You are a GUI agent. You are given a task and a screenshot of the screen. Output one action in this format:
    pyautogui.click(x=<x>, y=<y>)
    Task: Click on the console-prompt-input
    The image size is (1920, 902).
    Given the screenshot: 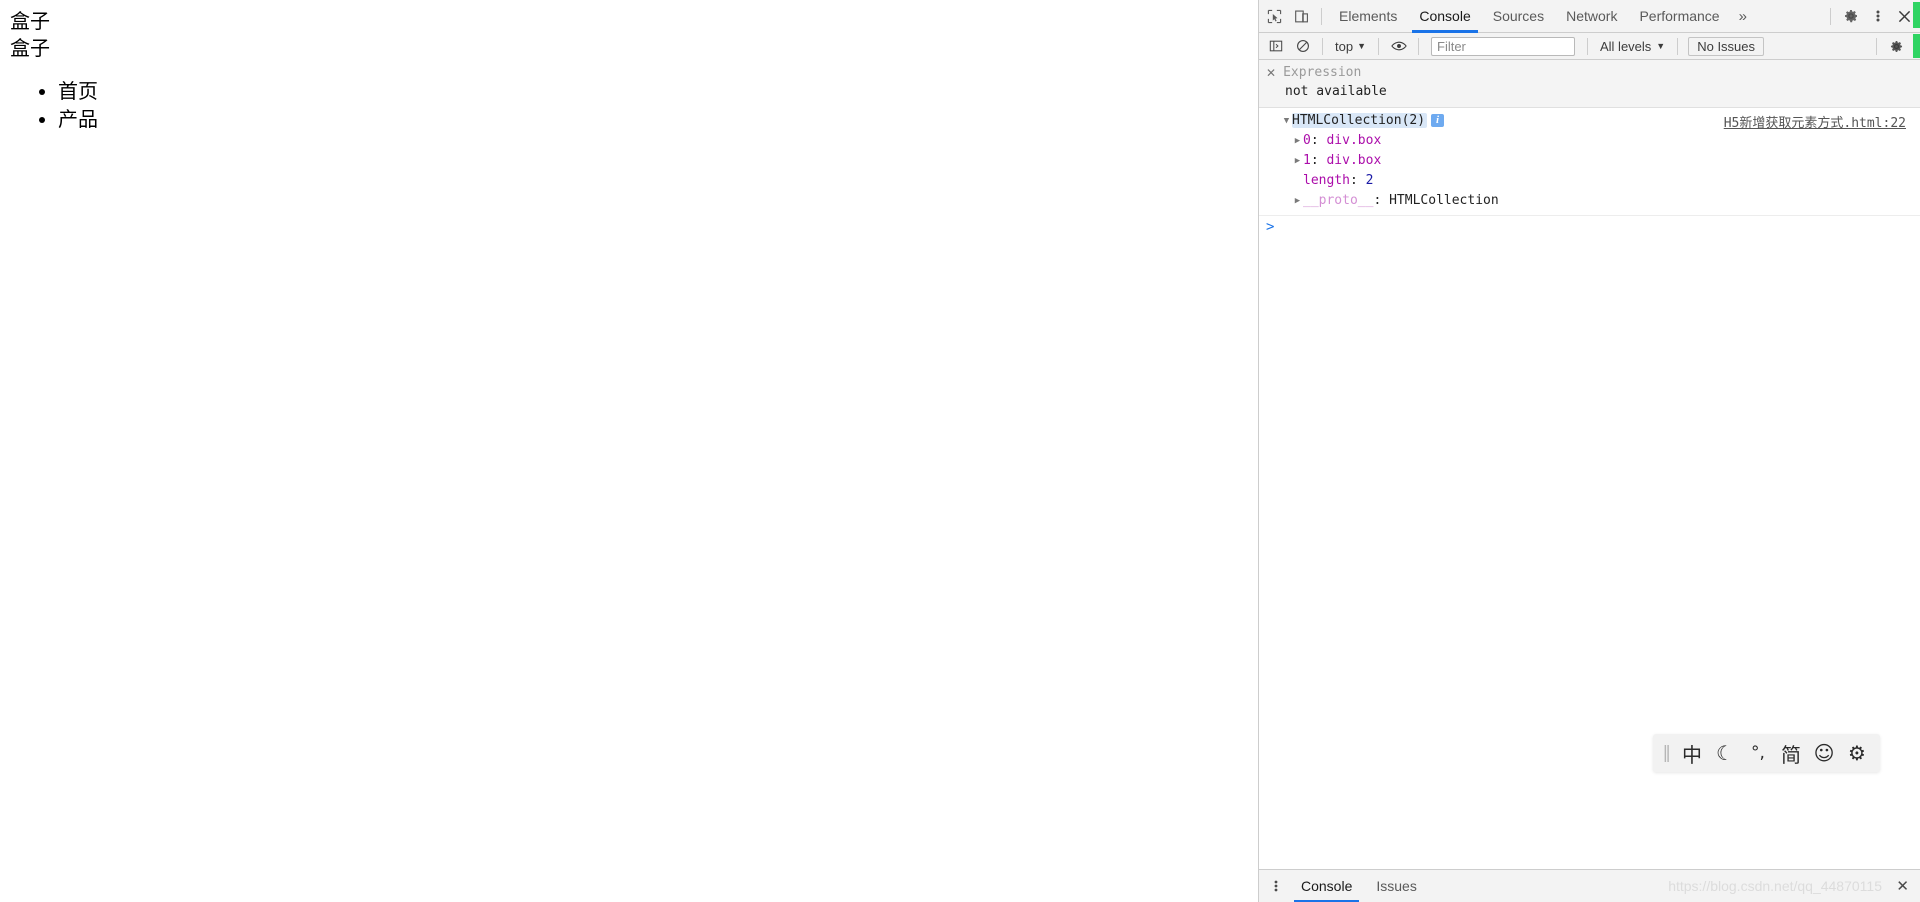 What is the action you would take?
    pyautogui.click(x=1600, y=227)
    